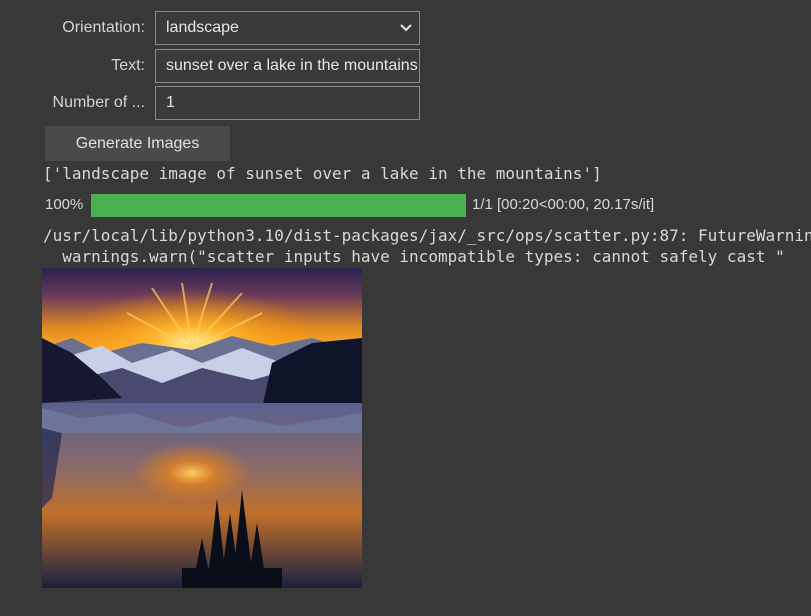 This screenshot has height=616, width=811. What do you see at coordinates (202, 27) in the screenshot?
I see `orientation-select-value: landscape` at bounding box center [202, 27].